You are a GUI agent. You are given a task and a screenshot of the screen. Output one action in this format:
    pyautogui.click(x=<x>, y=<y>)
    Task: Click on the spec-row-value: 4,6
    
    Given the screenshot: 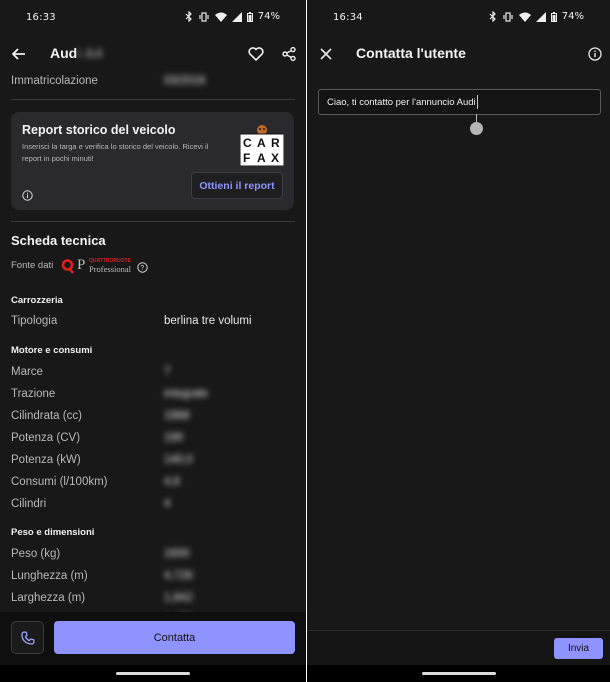 What is the action you would take?
    pyautogui.click(x=172, y=482)
    